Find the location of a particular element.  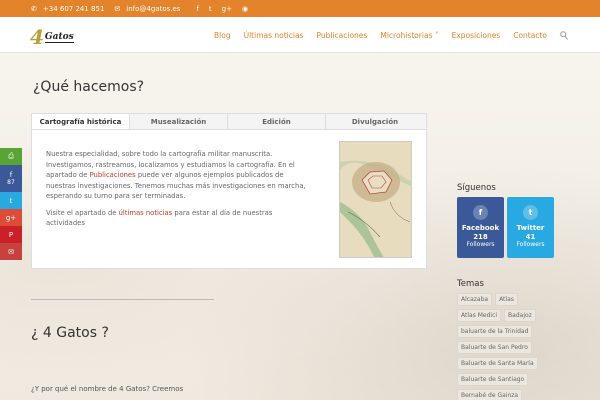

nav-item-label: Microhistorias is located at coordinates (406, 35).